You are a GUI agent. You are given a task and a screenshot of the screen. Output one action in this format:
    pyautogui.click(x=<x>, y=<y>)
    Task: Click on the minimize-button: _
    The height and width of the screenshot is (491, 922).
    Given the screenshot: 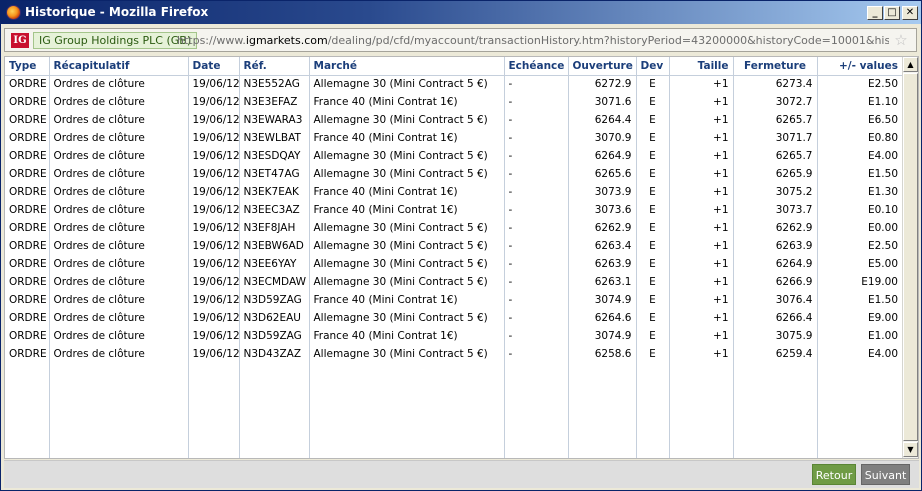 What is the action you would take?
    pyautogui.click(x=875, y=13)
    